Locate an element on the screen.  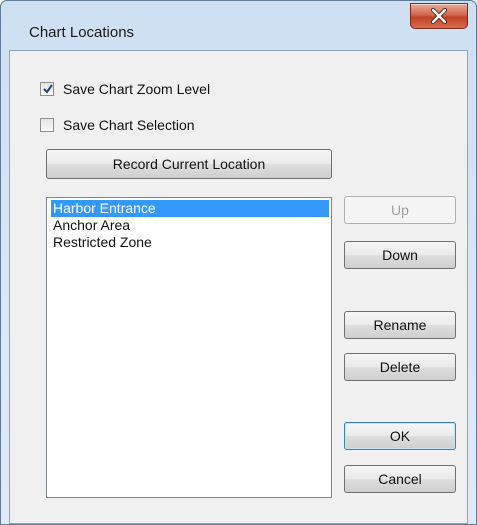
up-button: Up is located at coordinates (400, 210).